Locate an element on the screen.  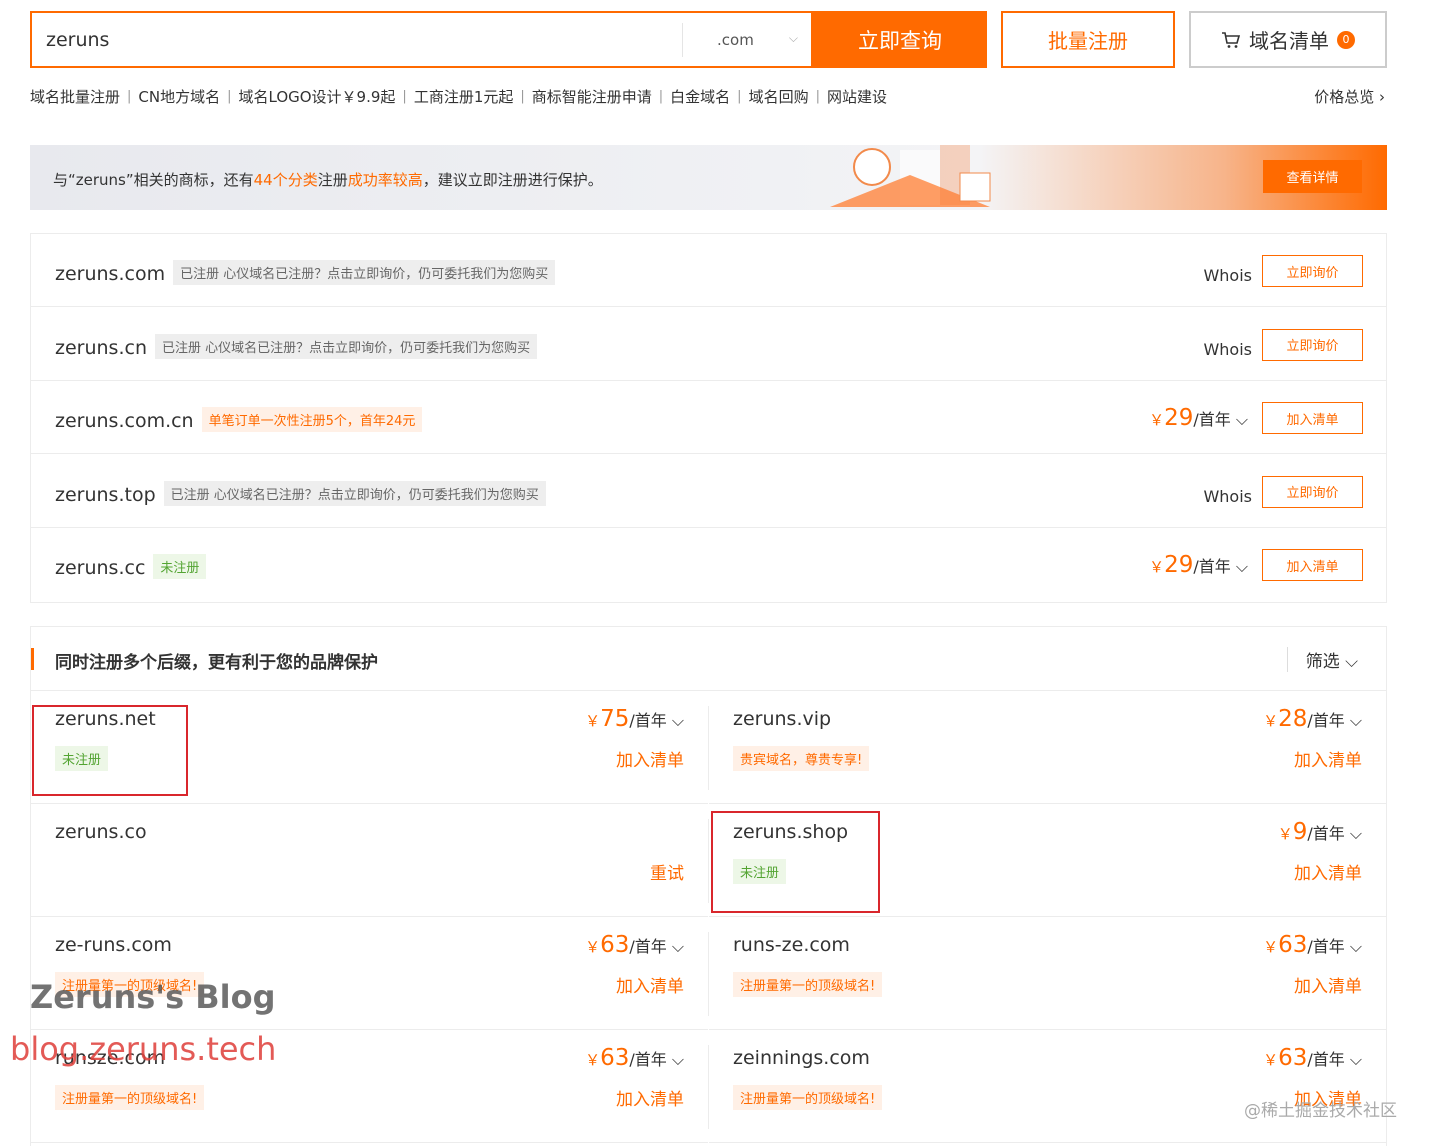
price-value: 75 is located at coordinates (615, 719).